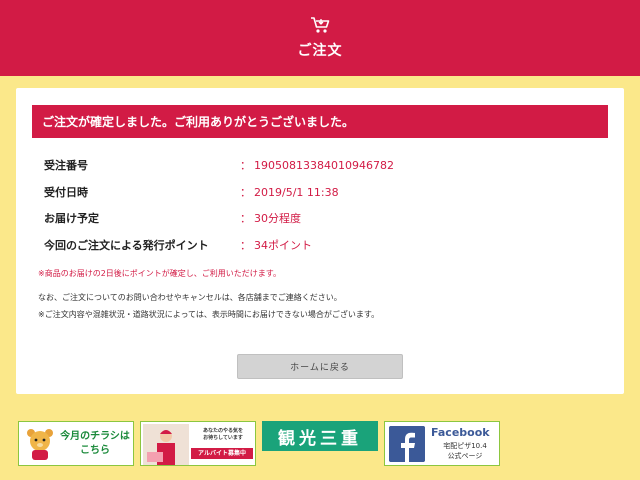 Image resolution: width=640 pixels, height=480 pixels. I want to click on flyer-banner: 今月のチラシは こちら, so click(76, 443).